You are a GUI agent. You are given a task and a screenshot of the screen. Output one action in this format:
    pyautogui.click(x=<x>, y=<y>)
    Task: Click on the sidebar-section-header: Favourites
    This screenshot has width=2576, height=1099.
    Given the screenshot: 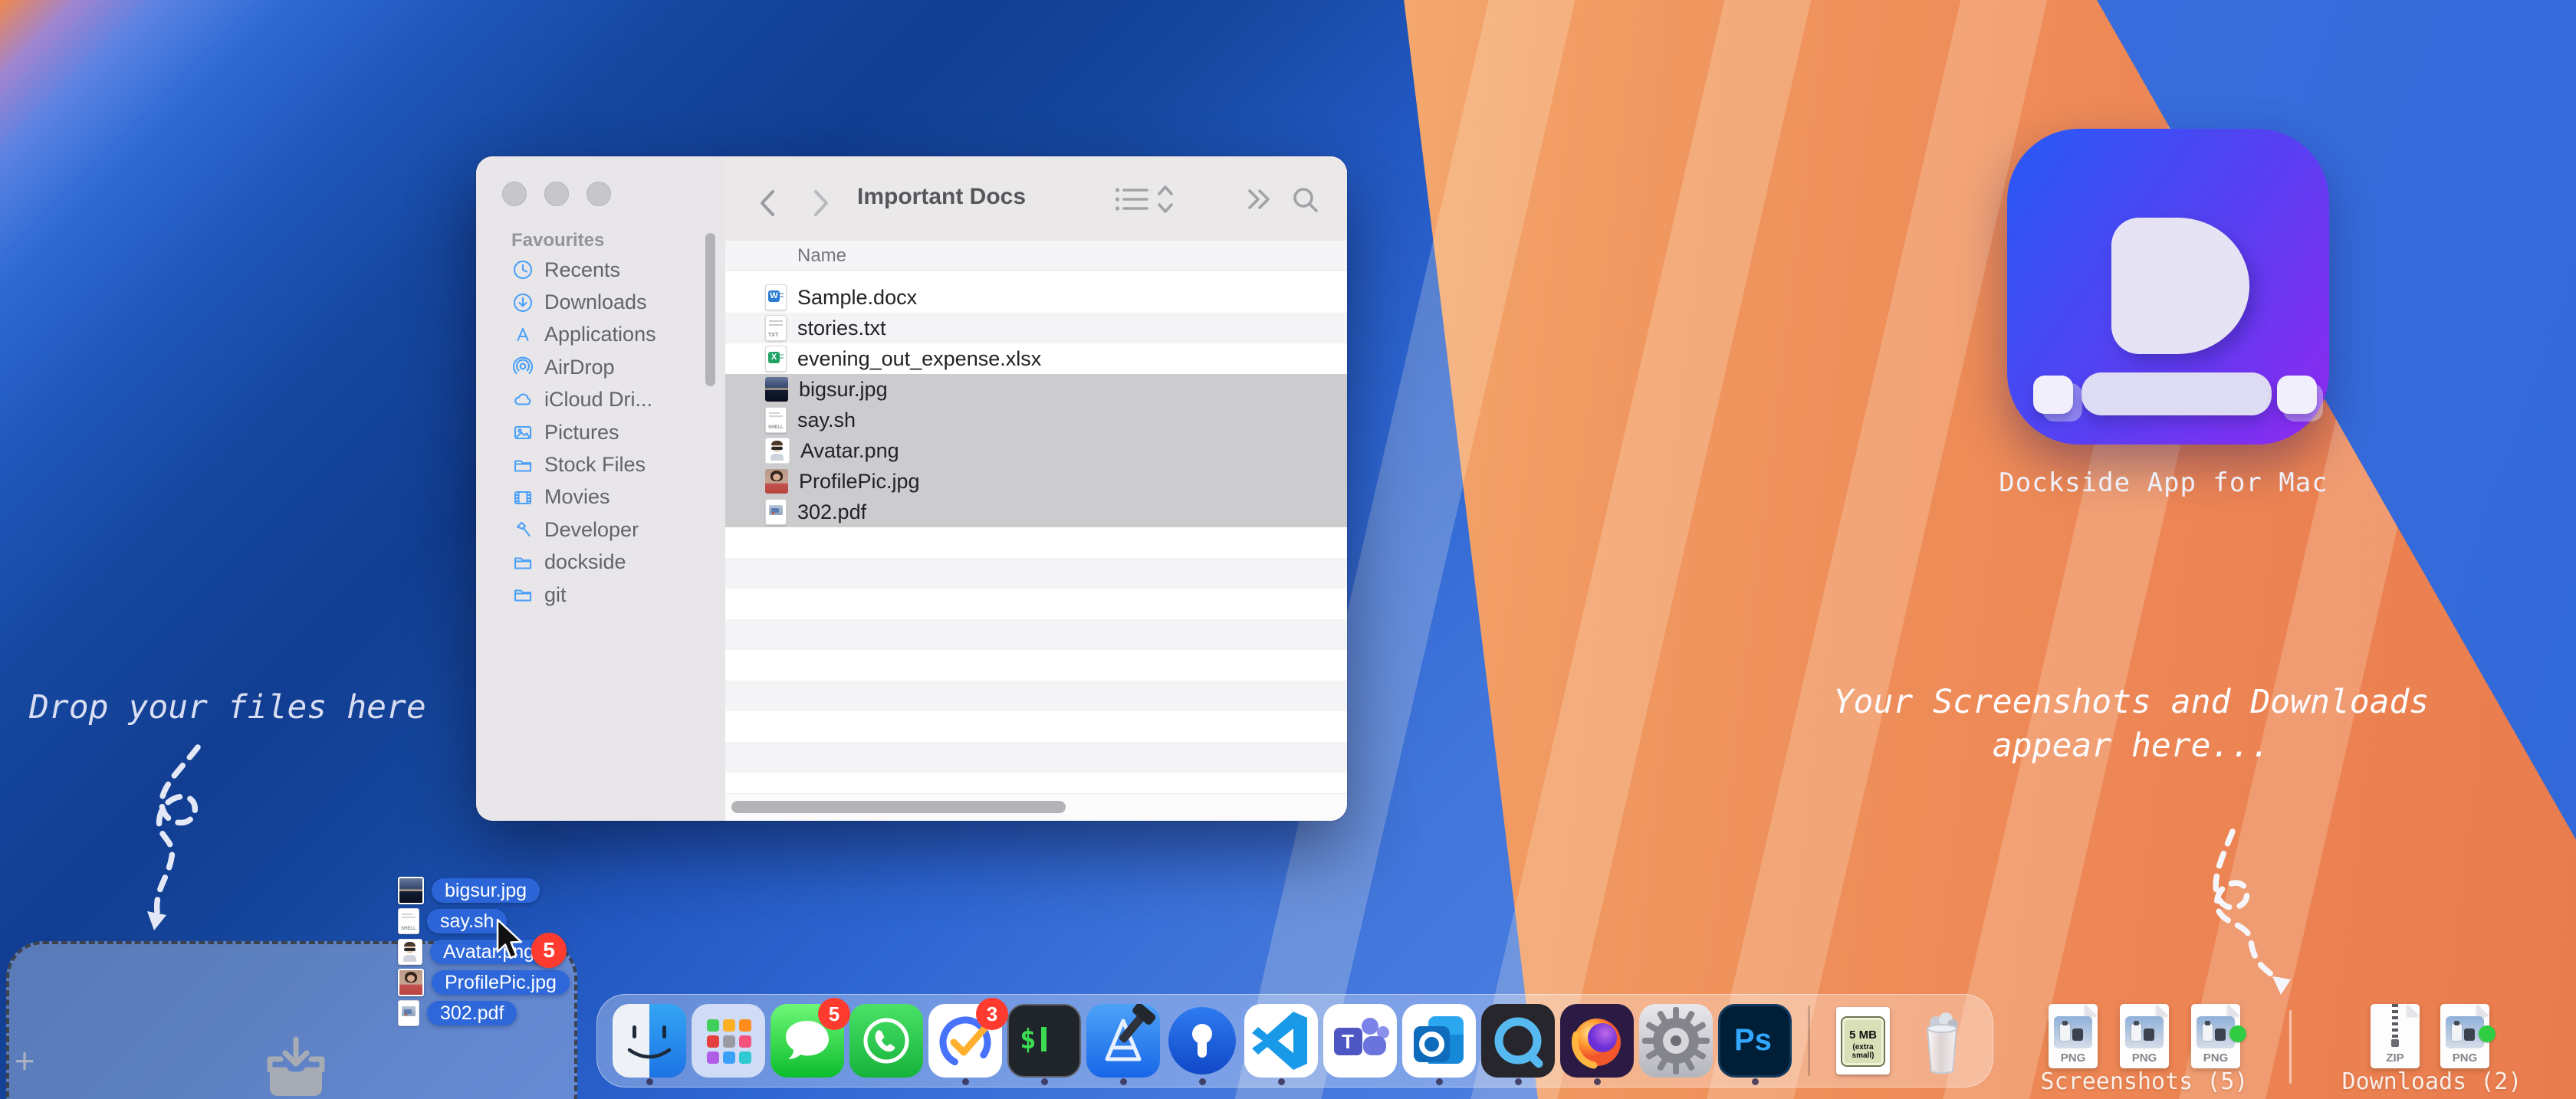 What is the action you would take?
    pyautogui.click(x=558, y=241)
    